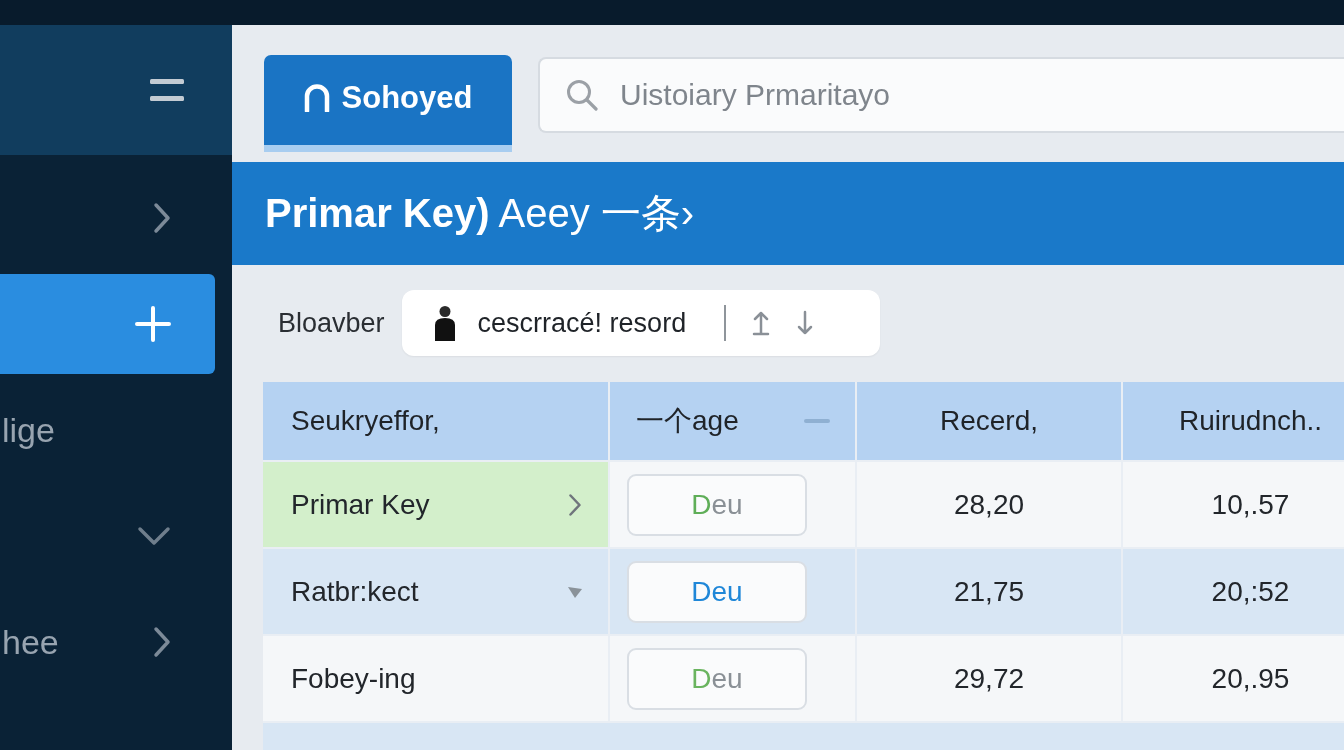 Image resolution: width=1344 pixels, height=750 pixels. What do you see at coordinates (1233, 591) in the screenshot?
I see `table-cell: 20,:52` at bounding box center [1233, 591].